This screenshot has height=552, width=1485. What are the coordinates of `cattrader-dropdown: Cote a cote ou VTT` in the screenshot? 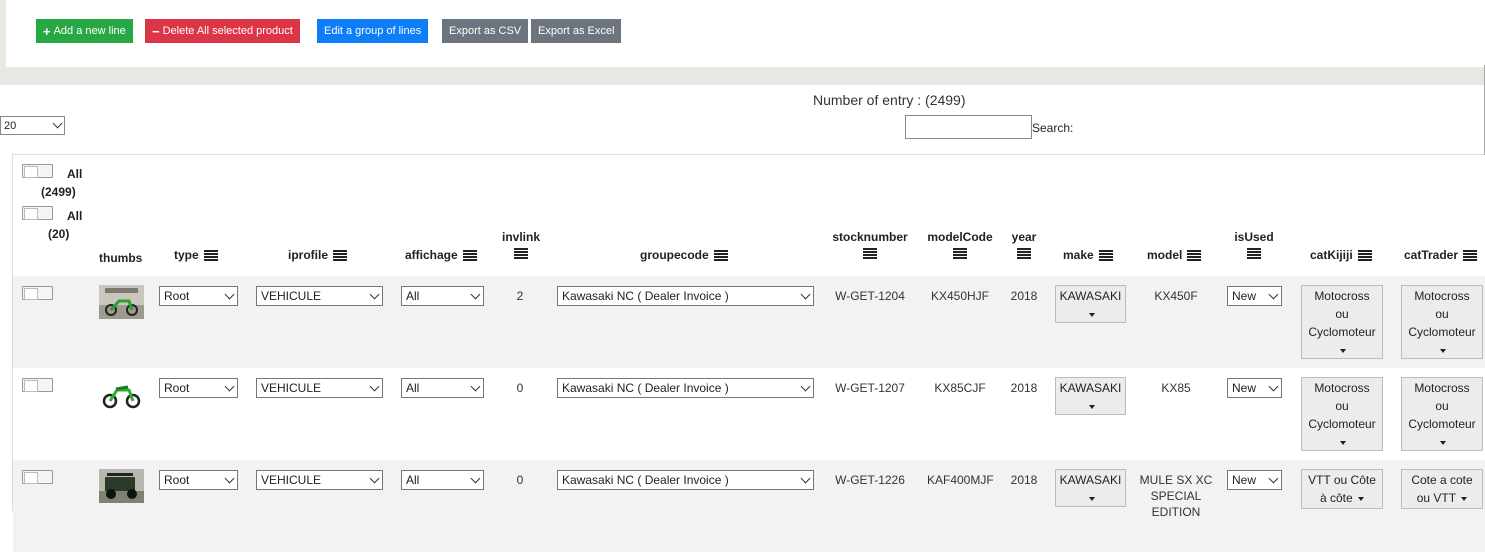 It's located at (1442, 489).